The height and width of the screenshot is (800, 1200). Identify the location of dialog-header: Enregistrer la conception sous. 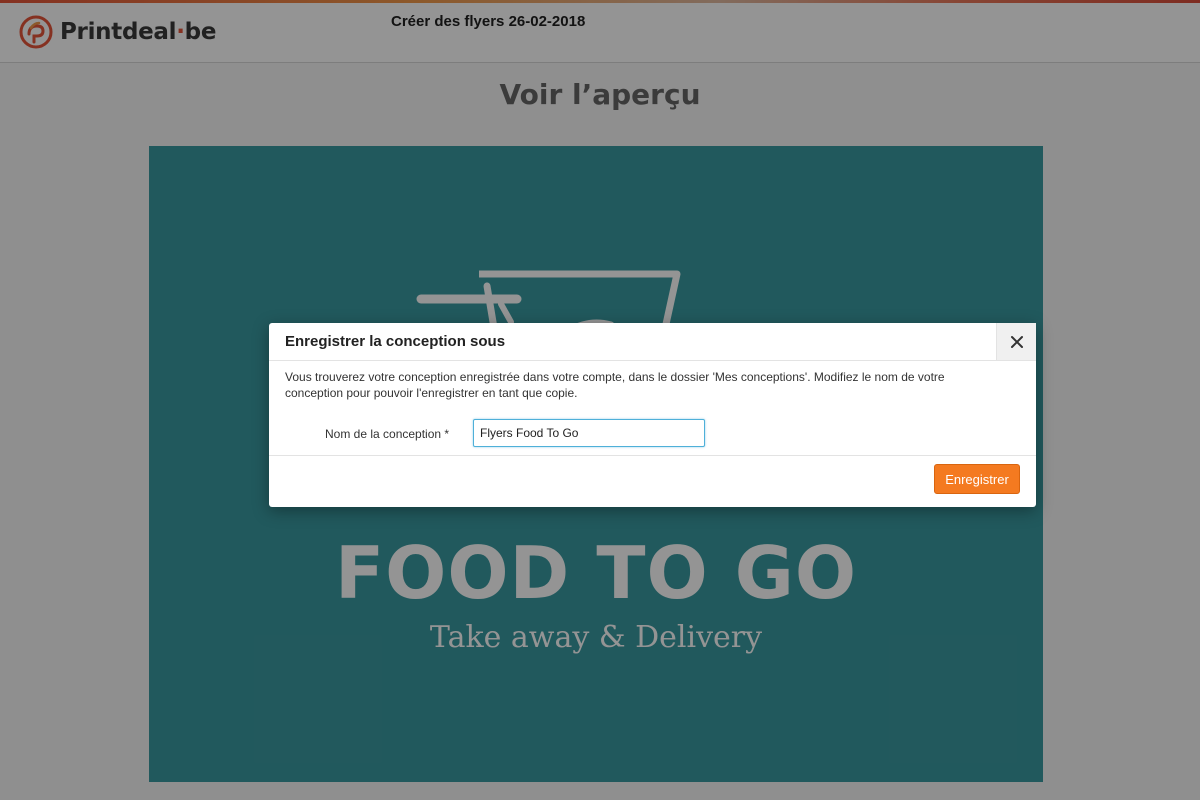
(652, 342).